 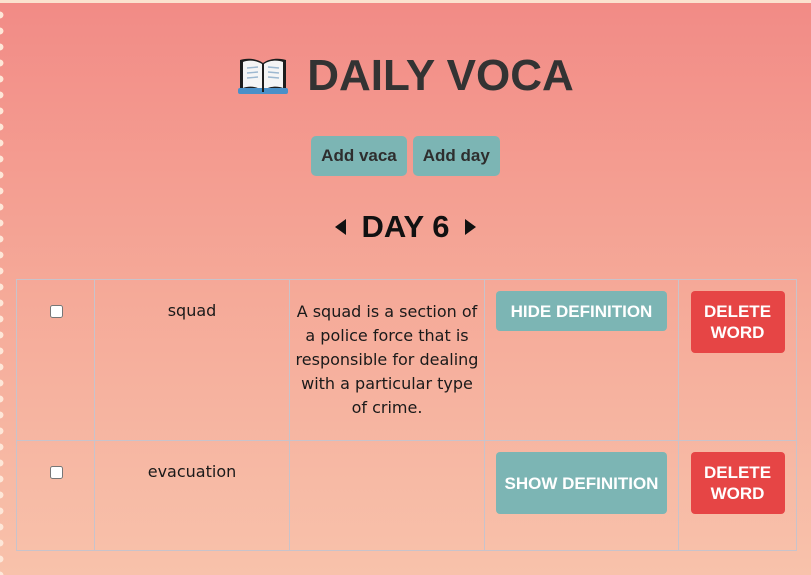 I want to click on toggle-cell: SHOW DEFINITION, so click(x=581, y=495).